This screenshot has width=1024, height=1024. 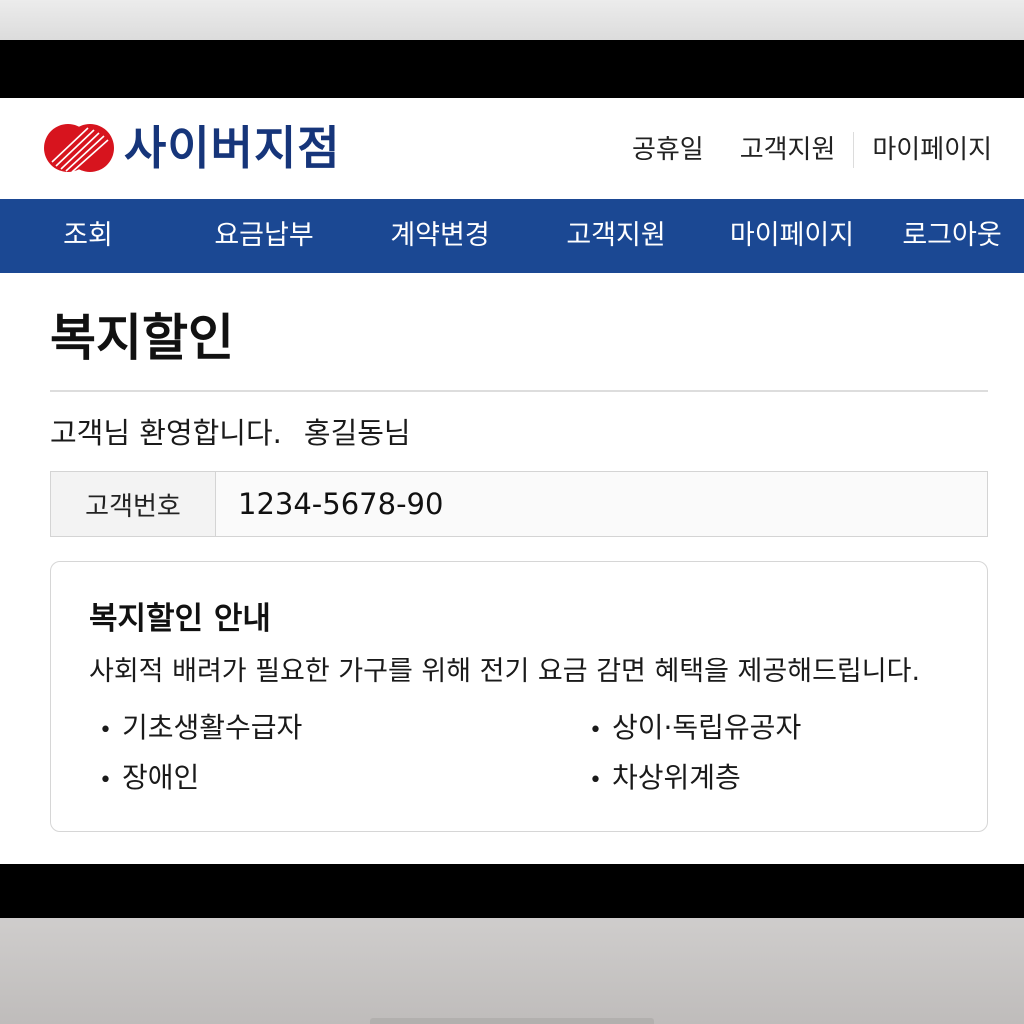 I want to click on main-nav: 조회 요금납부 계약변경 고객지원 마이페이지 로그아웃, so click(x=512, y=236).